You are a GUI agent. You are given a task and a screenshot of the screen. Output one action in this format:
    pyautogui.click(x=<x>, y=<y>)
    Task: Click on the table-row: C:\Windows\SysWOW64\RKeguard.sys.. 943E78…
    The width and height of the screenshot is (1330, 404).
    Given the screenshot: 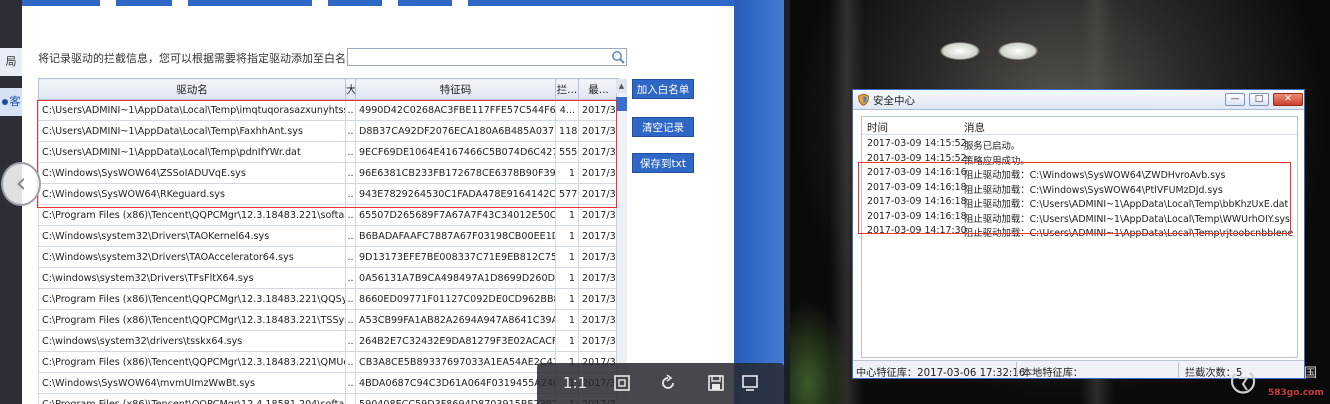 What is the action you would take?
    pyautogui.click(x=328, y=194)
    